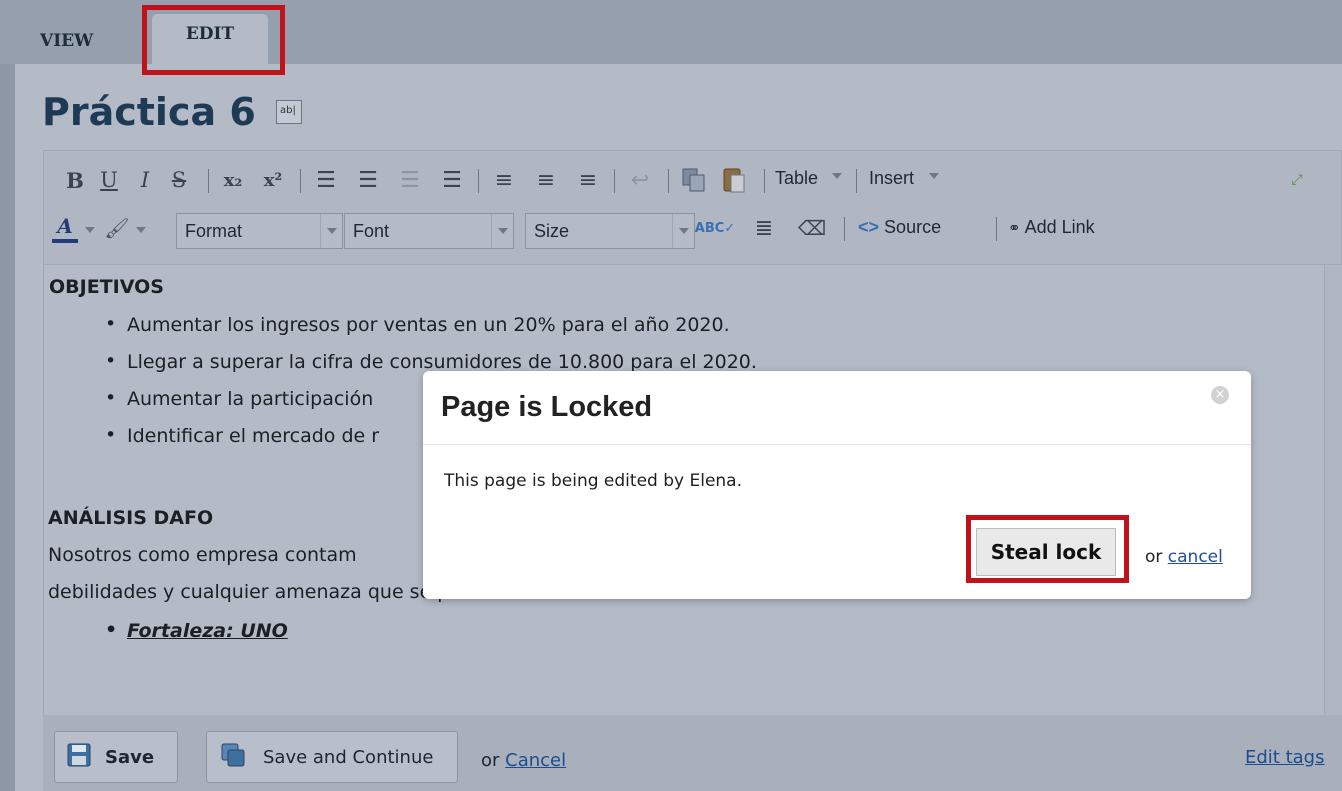 The width and height of the screenshot is (1342, 791). Describe the element at coordinates (546, 180) in the screenshot. I see `align-center-icon: ≡` at that location.